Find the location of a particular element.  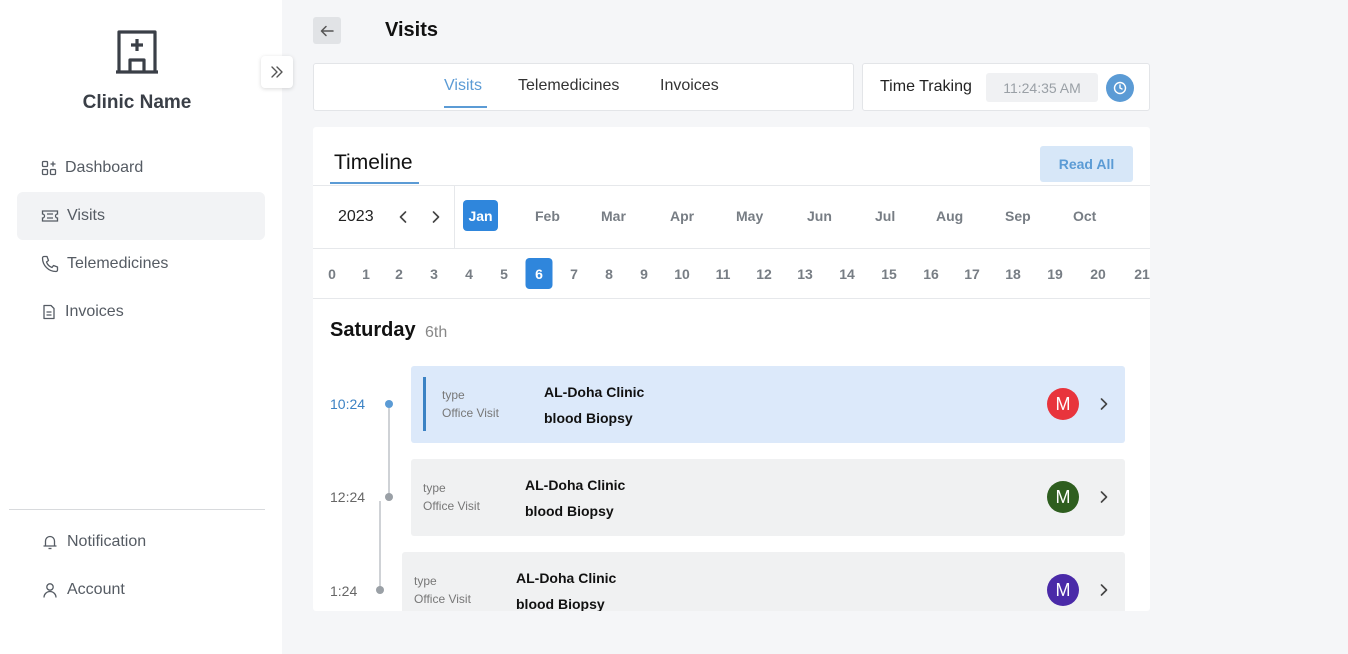

back-button is located at coordinates (327, 30).